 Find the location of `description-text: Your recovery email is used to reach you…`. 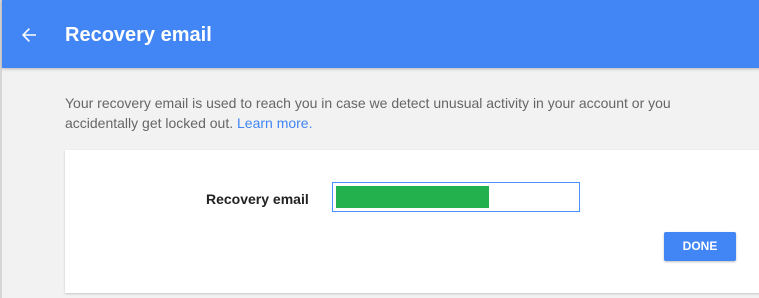

description-text: Your recovery email is used to reach you… is located at coordinates (405, 113).